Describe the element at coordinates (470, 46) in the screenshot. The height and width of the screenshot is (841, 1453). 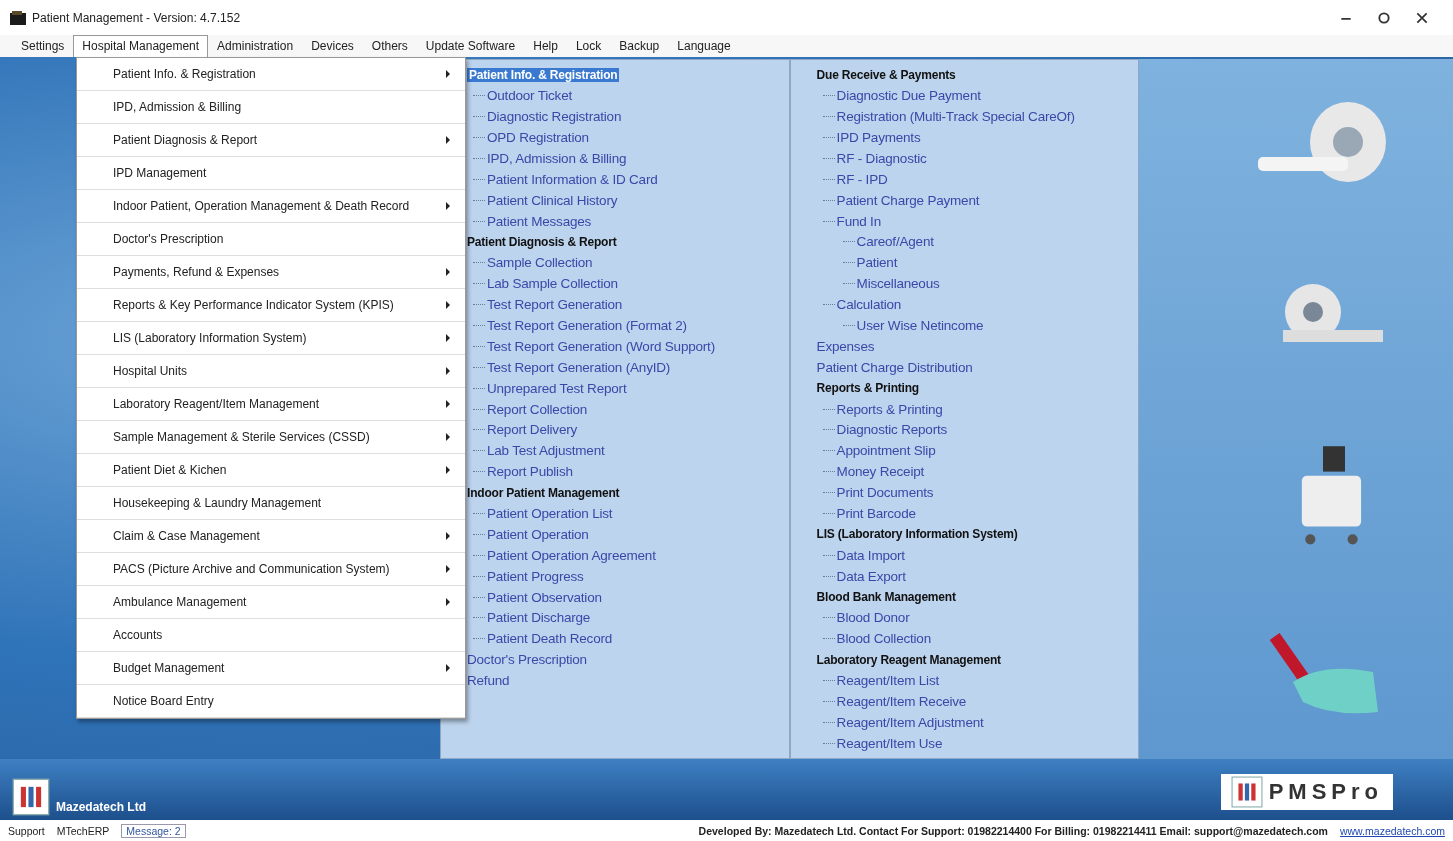
I see `menu-bar-item: Update Software` at that location.